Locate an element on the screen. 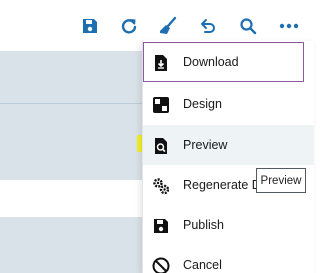  search-icon is located at coordinates (248, 26).